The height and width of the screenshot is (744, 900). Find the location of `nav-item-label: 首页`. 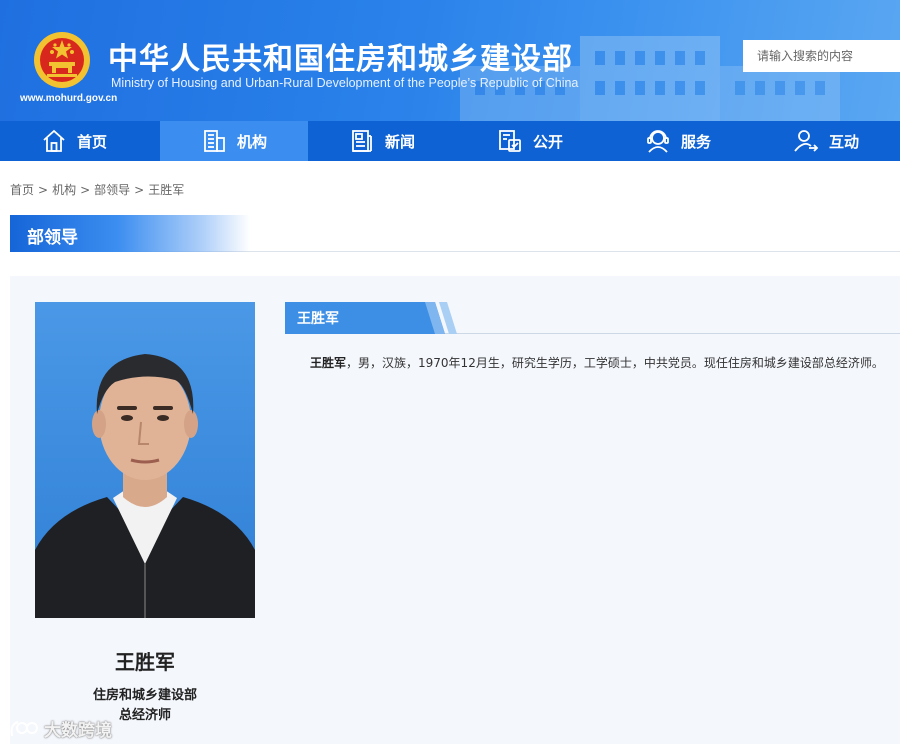

nav-item-label: 首页 is located at coordinates (91, 141).